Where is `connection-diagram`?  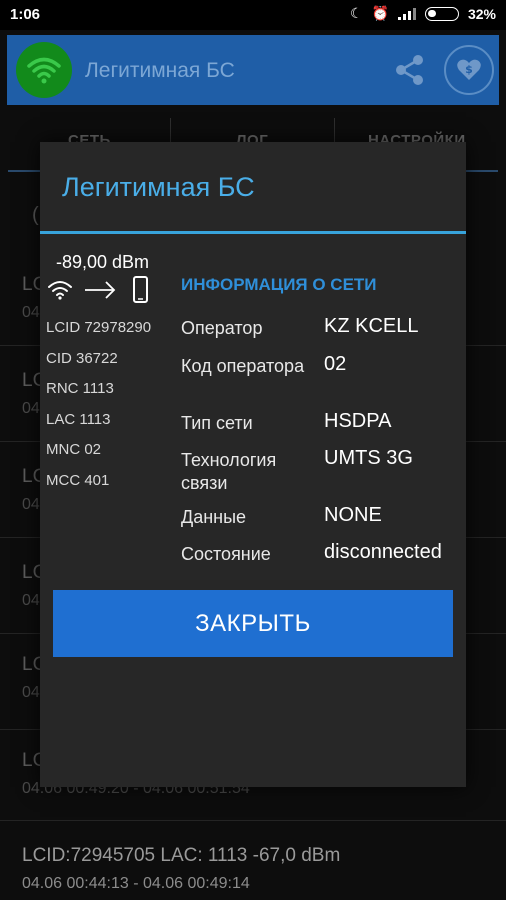
connection-diagram is located at coordinates (98, 289).